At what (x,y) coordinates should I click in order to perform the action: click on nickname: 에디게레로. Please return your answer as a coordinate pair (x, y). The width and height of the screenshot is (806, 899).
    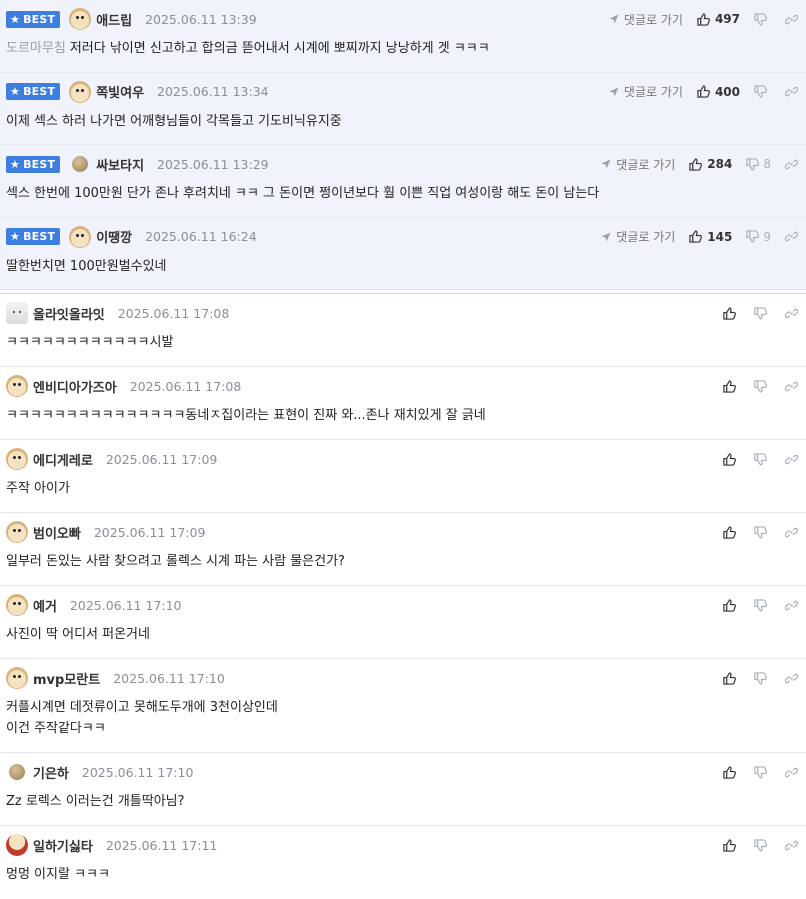
    Looking at the image, I should click on (63, 459).